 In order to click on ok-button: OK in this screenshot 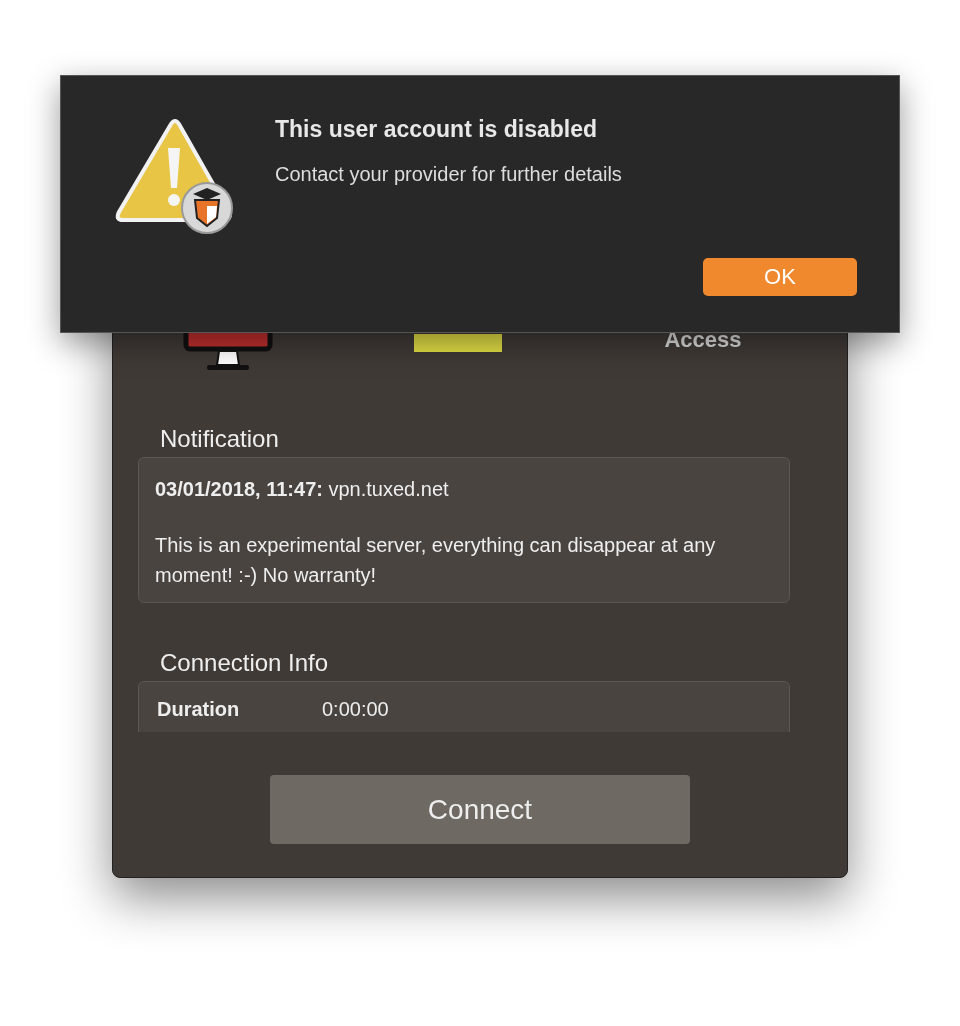, I will do `click(780, 277)`.